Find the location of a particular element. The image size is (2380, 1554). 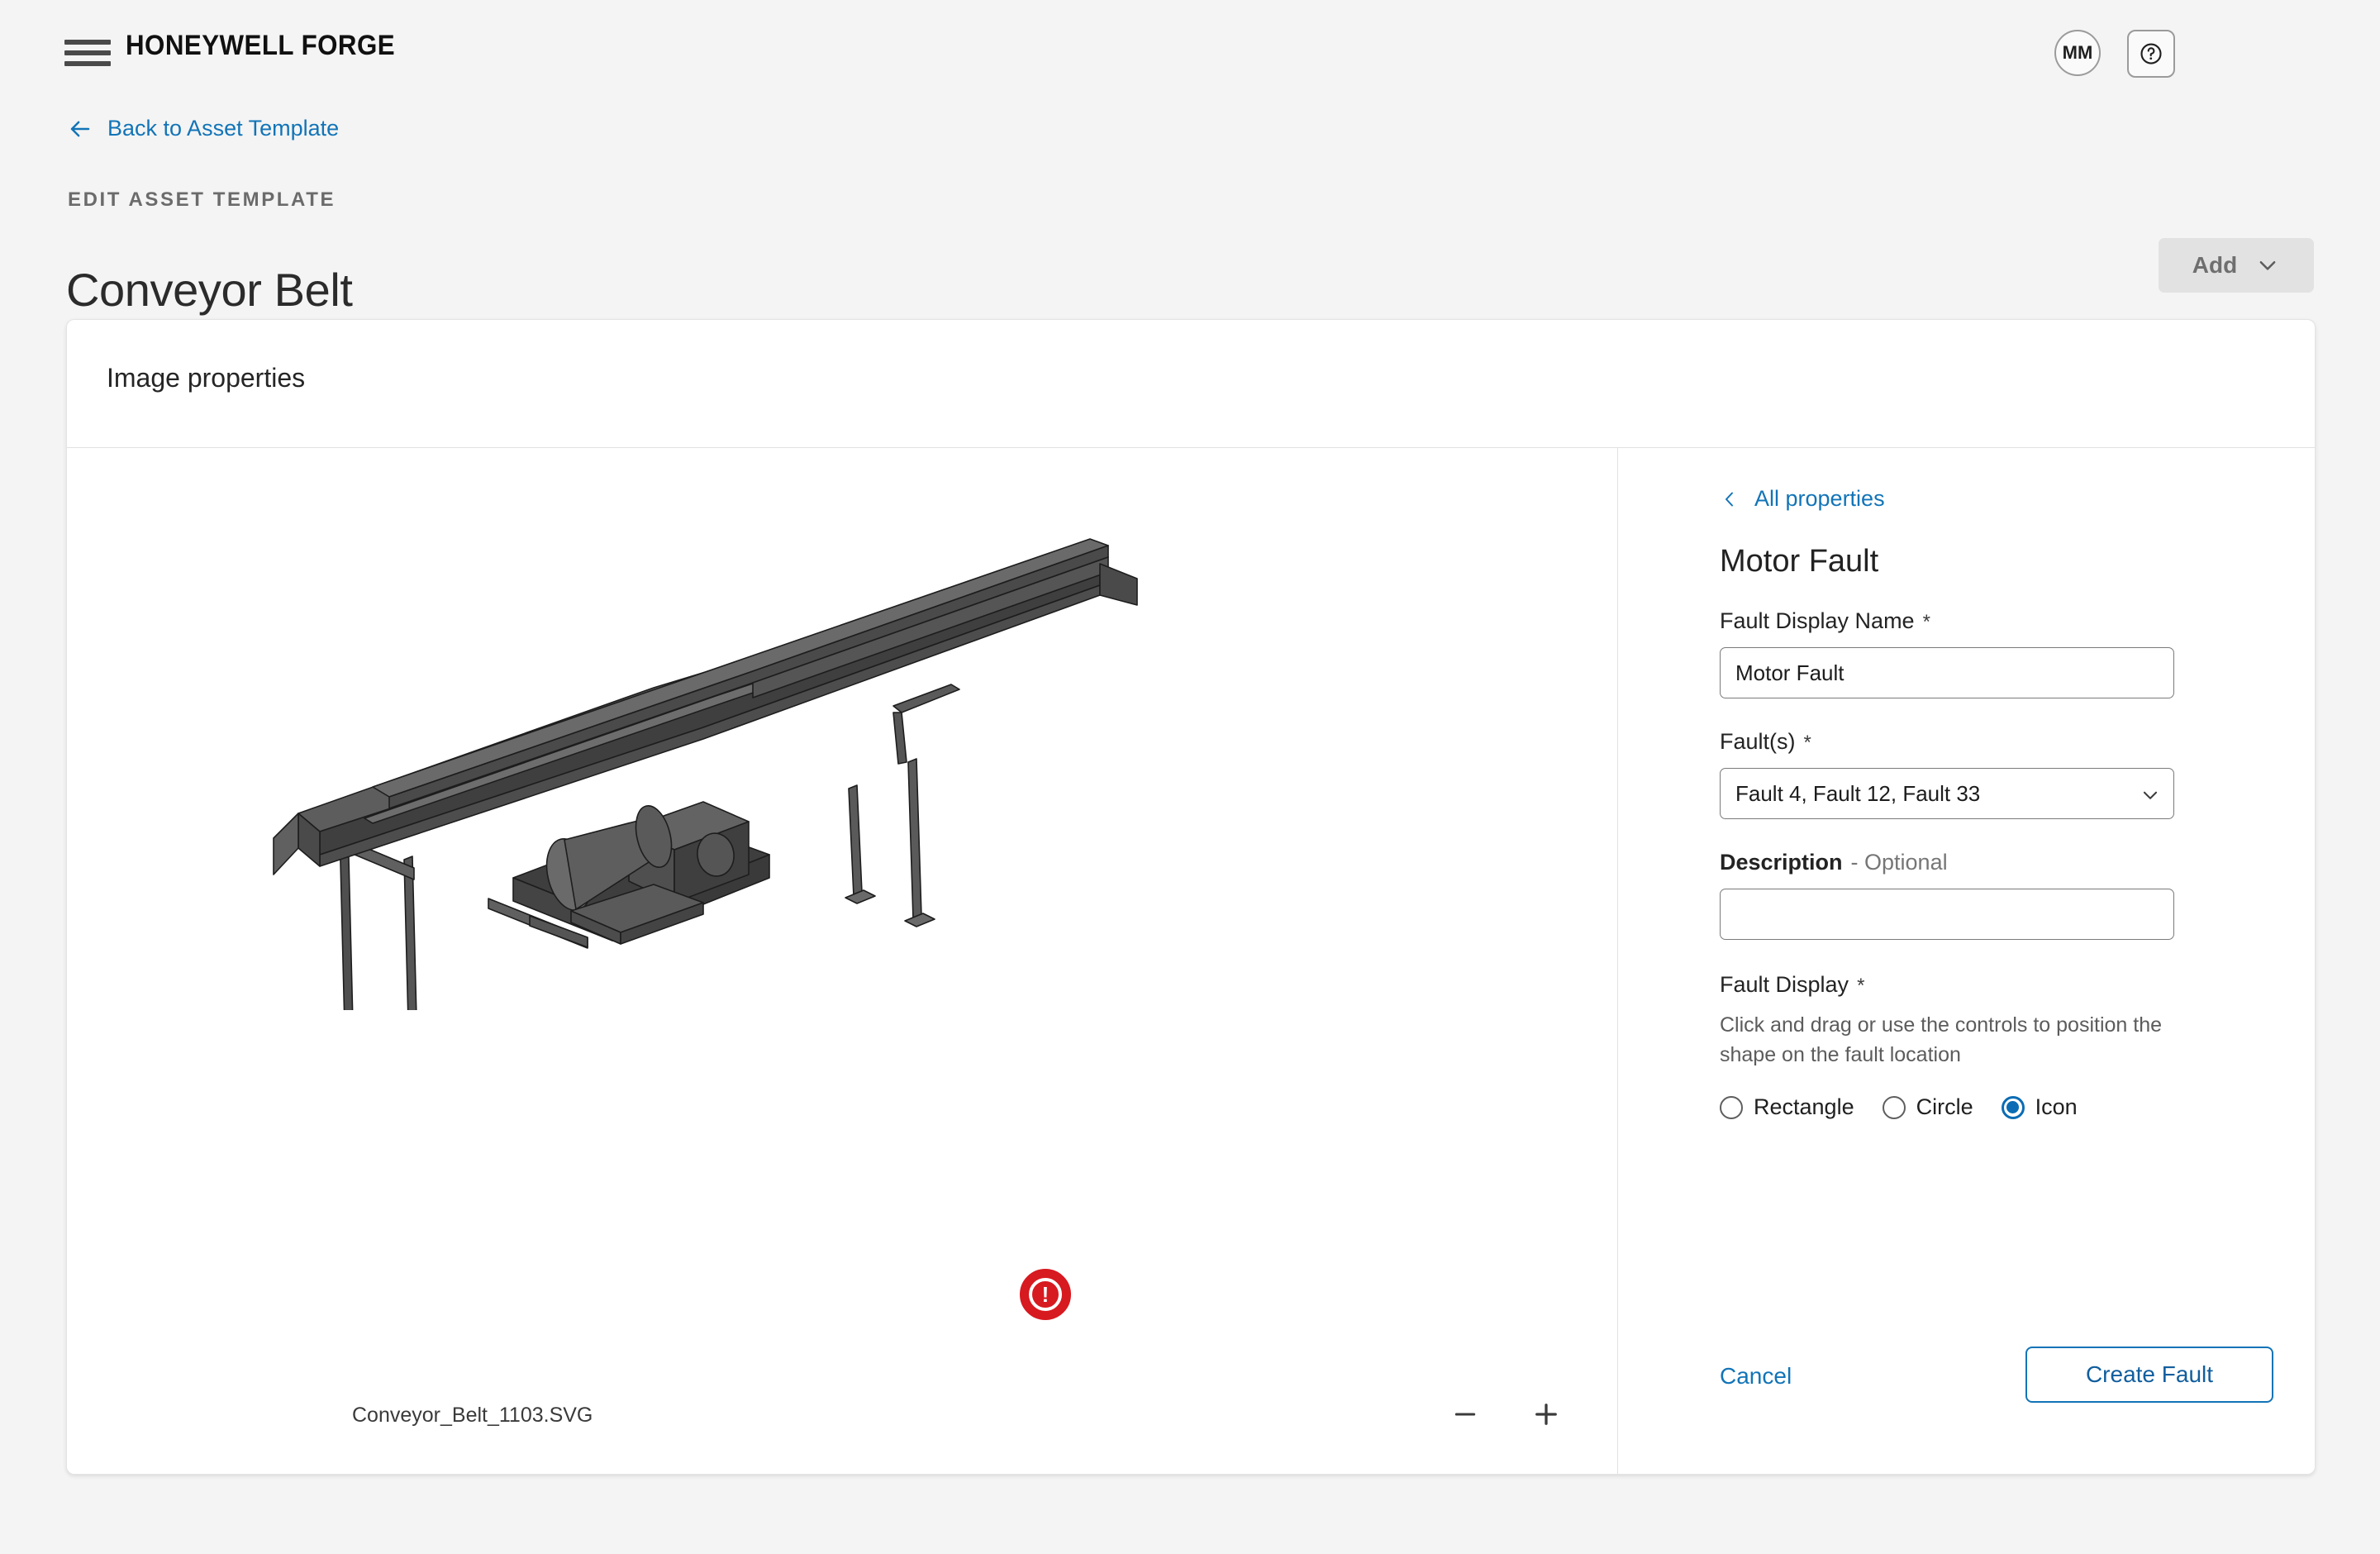

radio-label: Icon is located at coordinates (2056, 1106).